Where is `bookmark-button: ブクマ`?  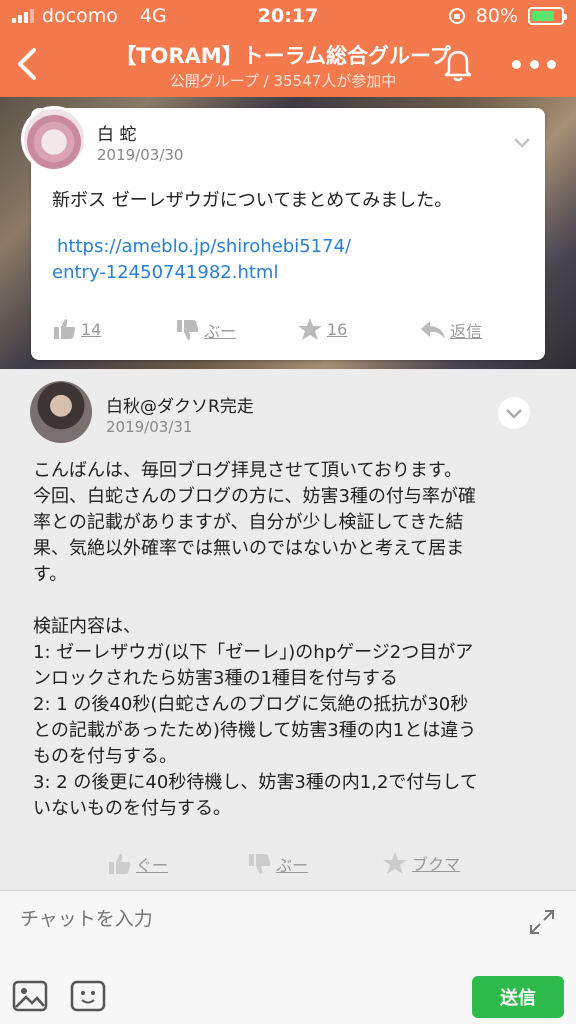
bookmark-button: ブクマ is located at coordinates (421, 863).